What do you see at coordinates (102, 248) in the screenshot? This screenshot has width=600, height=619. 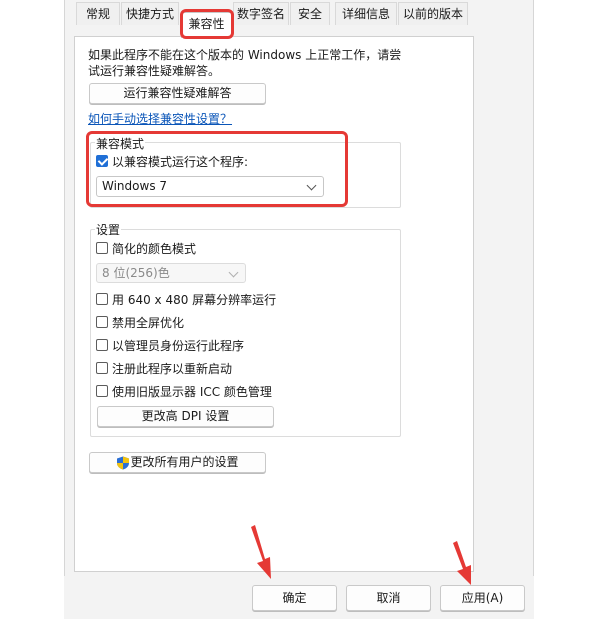 I see `reduced-color-checkbox` at bounding box center [102, 248].